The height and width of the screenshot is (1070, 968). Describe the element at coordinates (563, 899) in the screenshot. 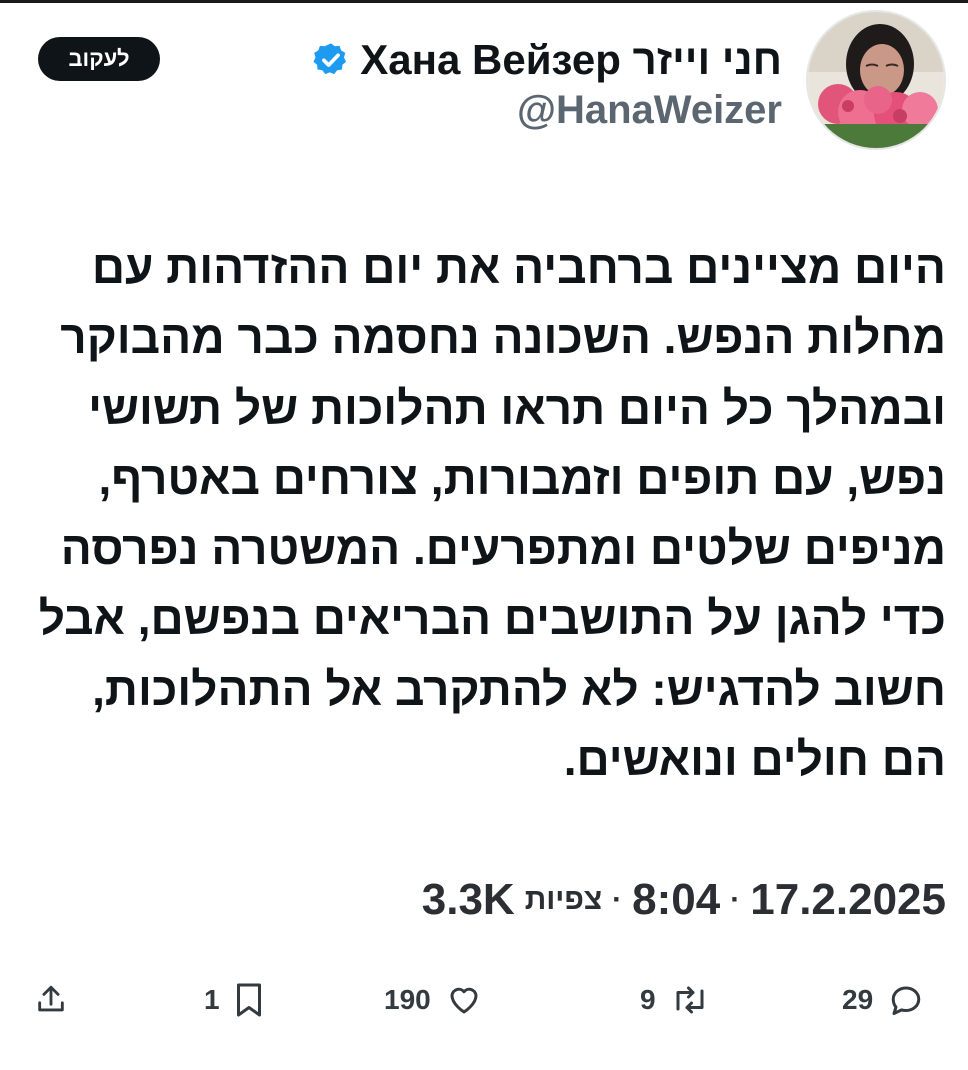

I see `views-label: צפיות` at that location.